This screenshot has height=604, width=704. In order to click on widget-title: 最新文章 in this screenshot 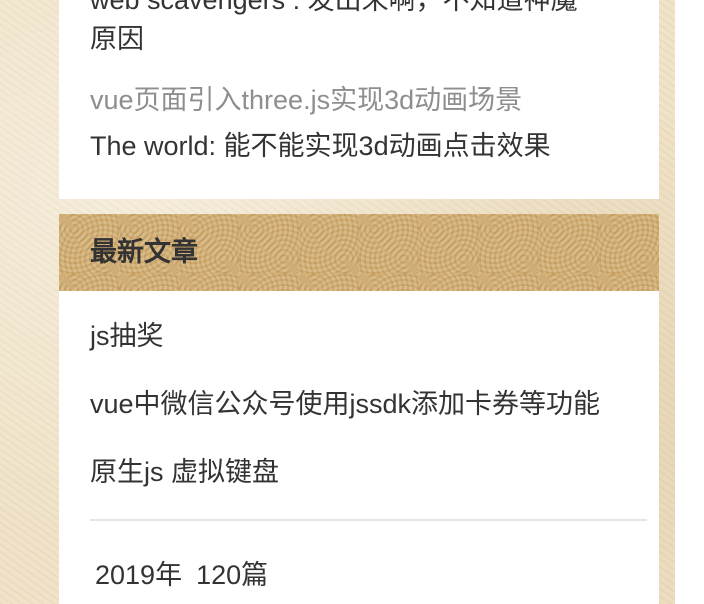, I will do `click(144, 252)`.